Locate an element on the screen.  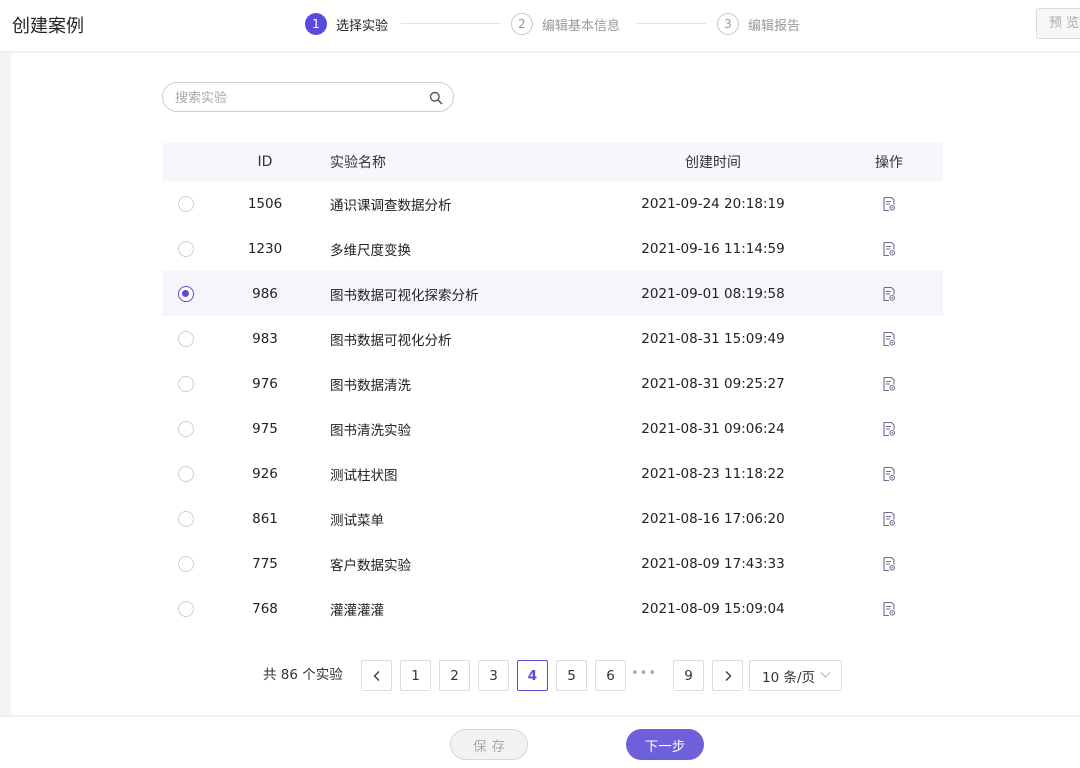
table-row: 983 图书数据可视化分析 2021-08-31 15:09:49 is located at coordinates (552, 338).